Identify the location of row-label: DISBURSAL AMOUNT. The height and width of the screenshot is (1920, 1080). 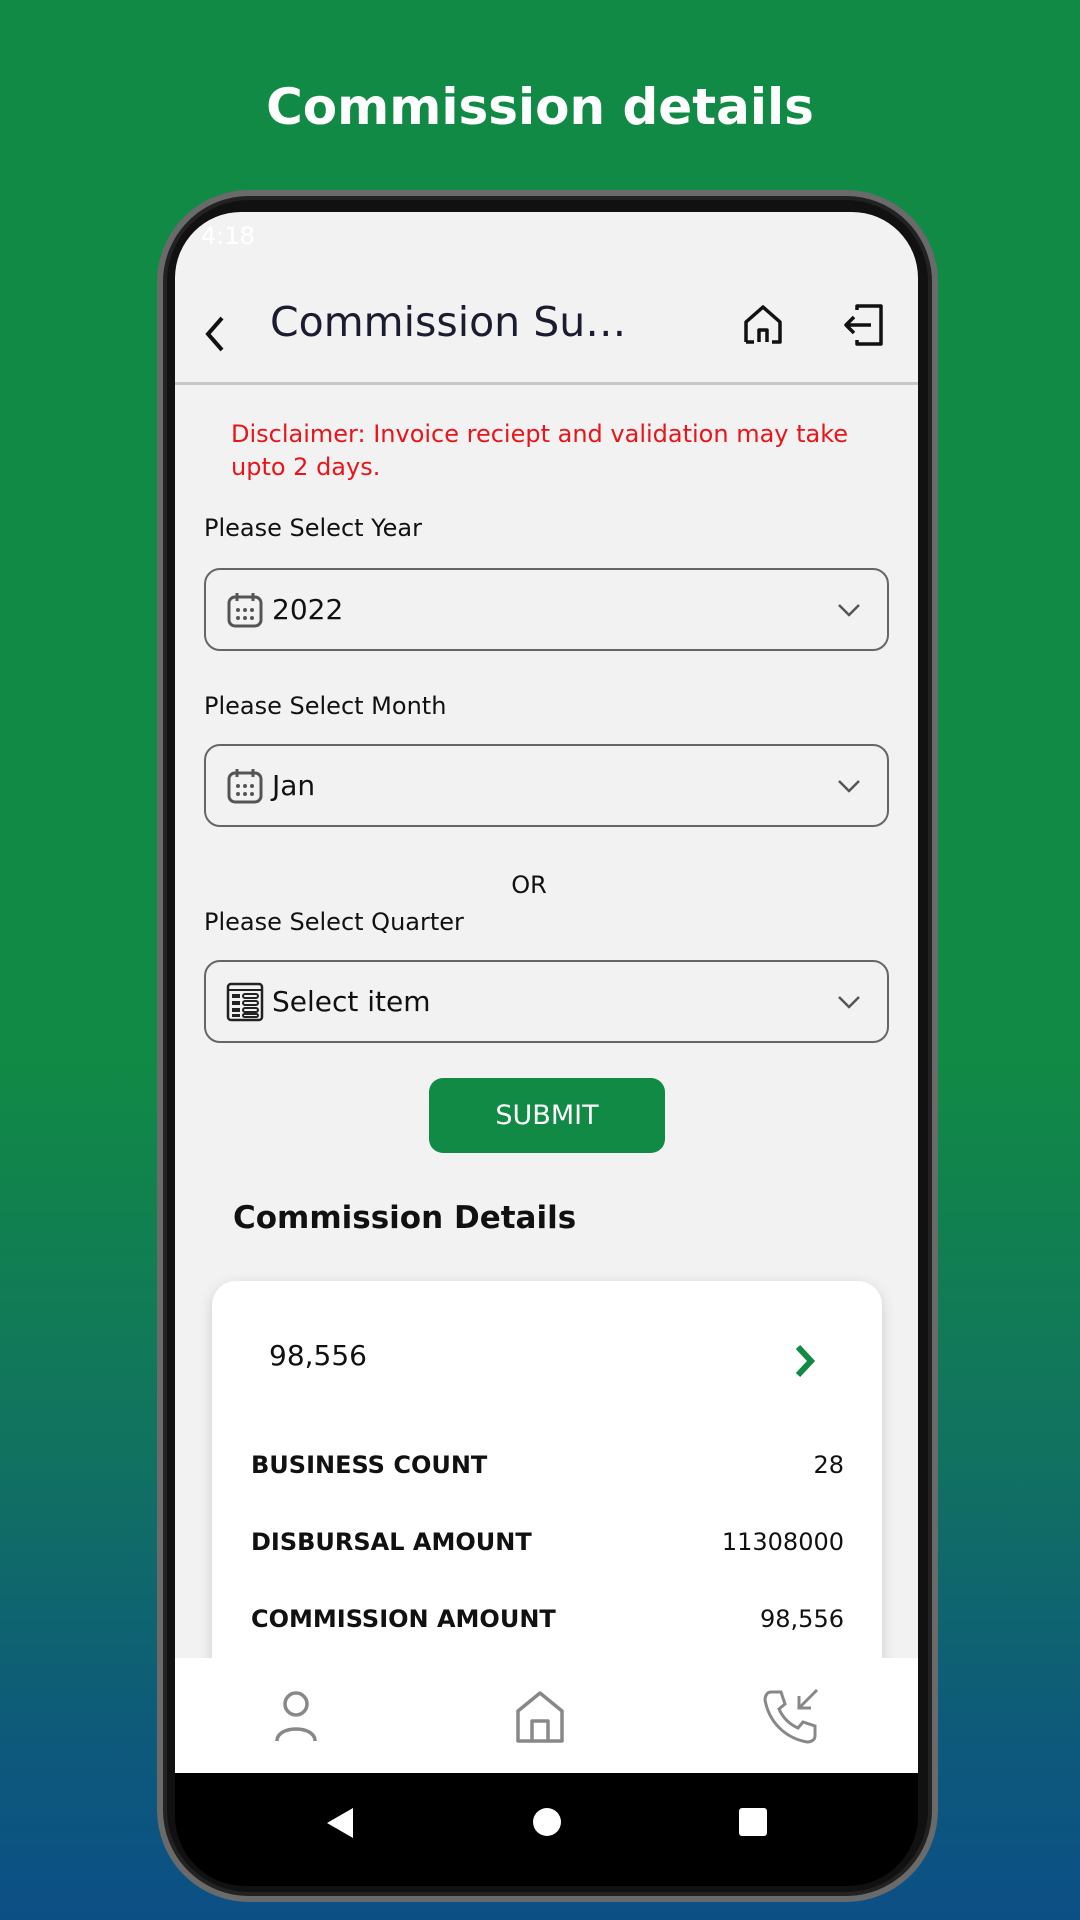
(391, 1542).